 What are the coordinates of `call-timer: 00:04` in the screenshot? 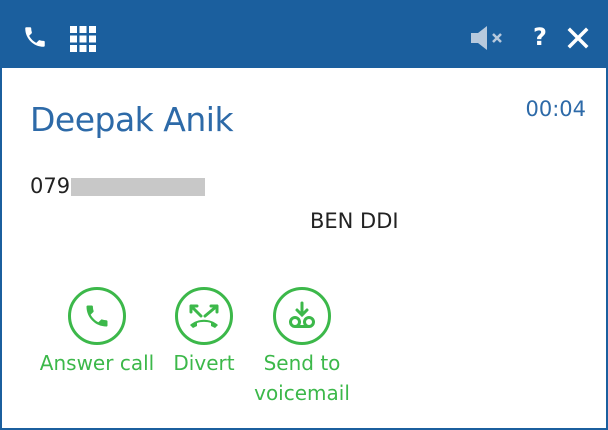 It's located at (555, 109).